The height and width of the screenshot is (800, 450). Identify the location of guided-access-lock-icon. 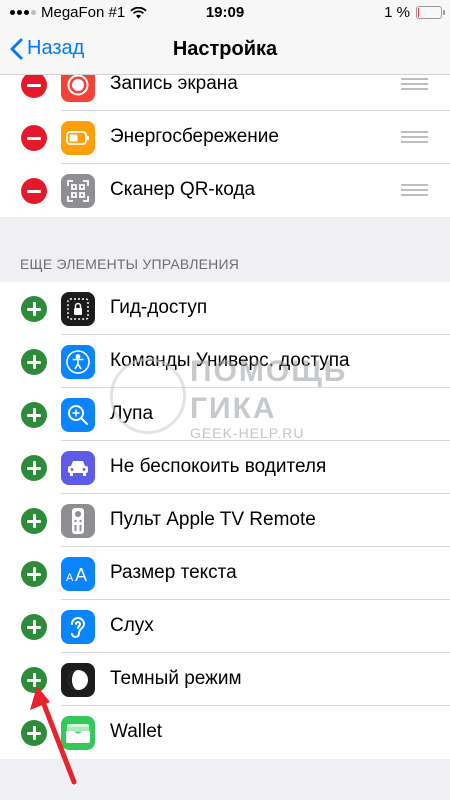
(78, 309).